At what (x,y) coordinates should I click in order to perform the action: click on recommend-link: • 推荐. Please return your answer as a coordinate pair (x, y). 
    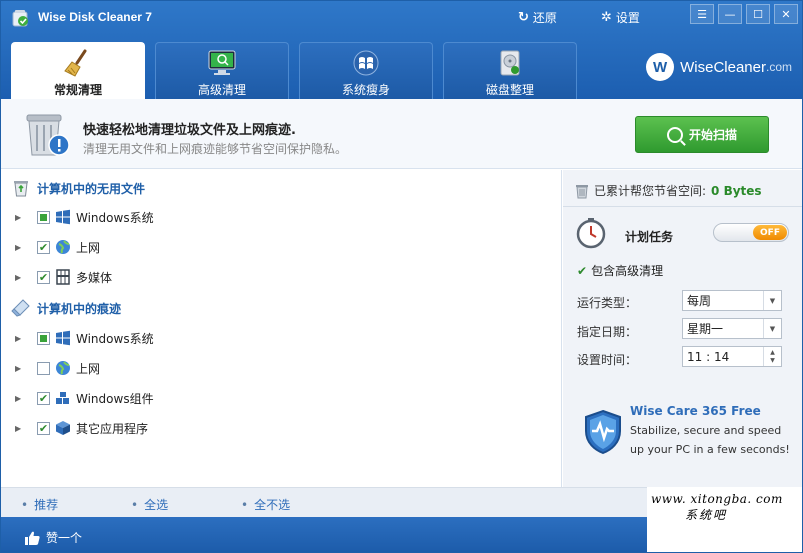
    Looking at the image, I should click on (39, 504).